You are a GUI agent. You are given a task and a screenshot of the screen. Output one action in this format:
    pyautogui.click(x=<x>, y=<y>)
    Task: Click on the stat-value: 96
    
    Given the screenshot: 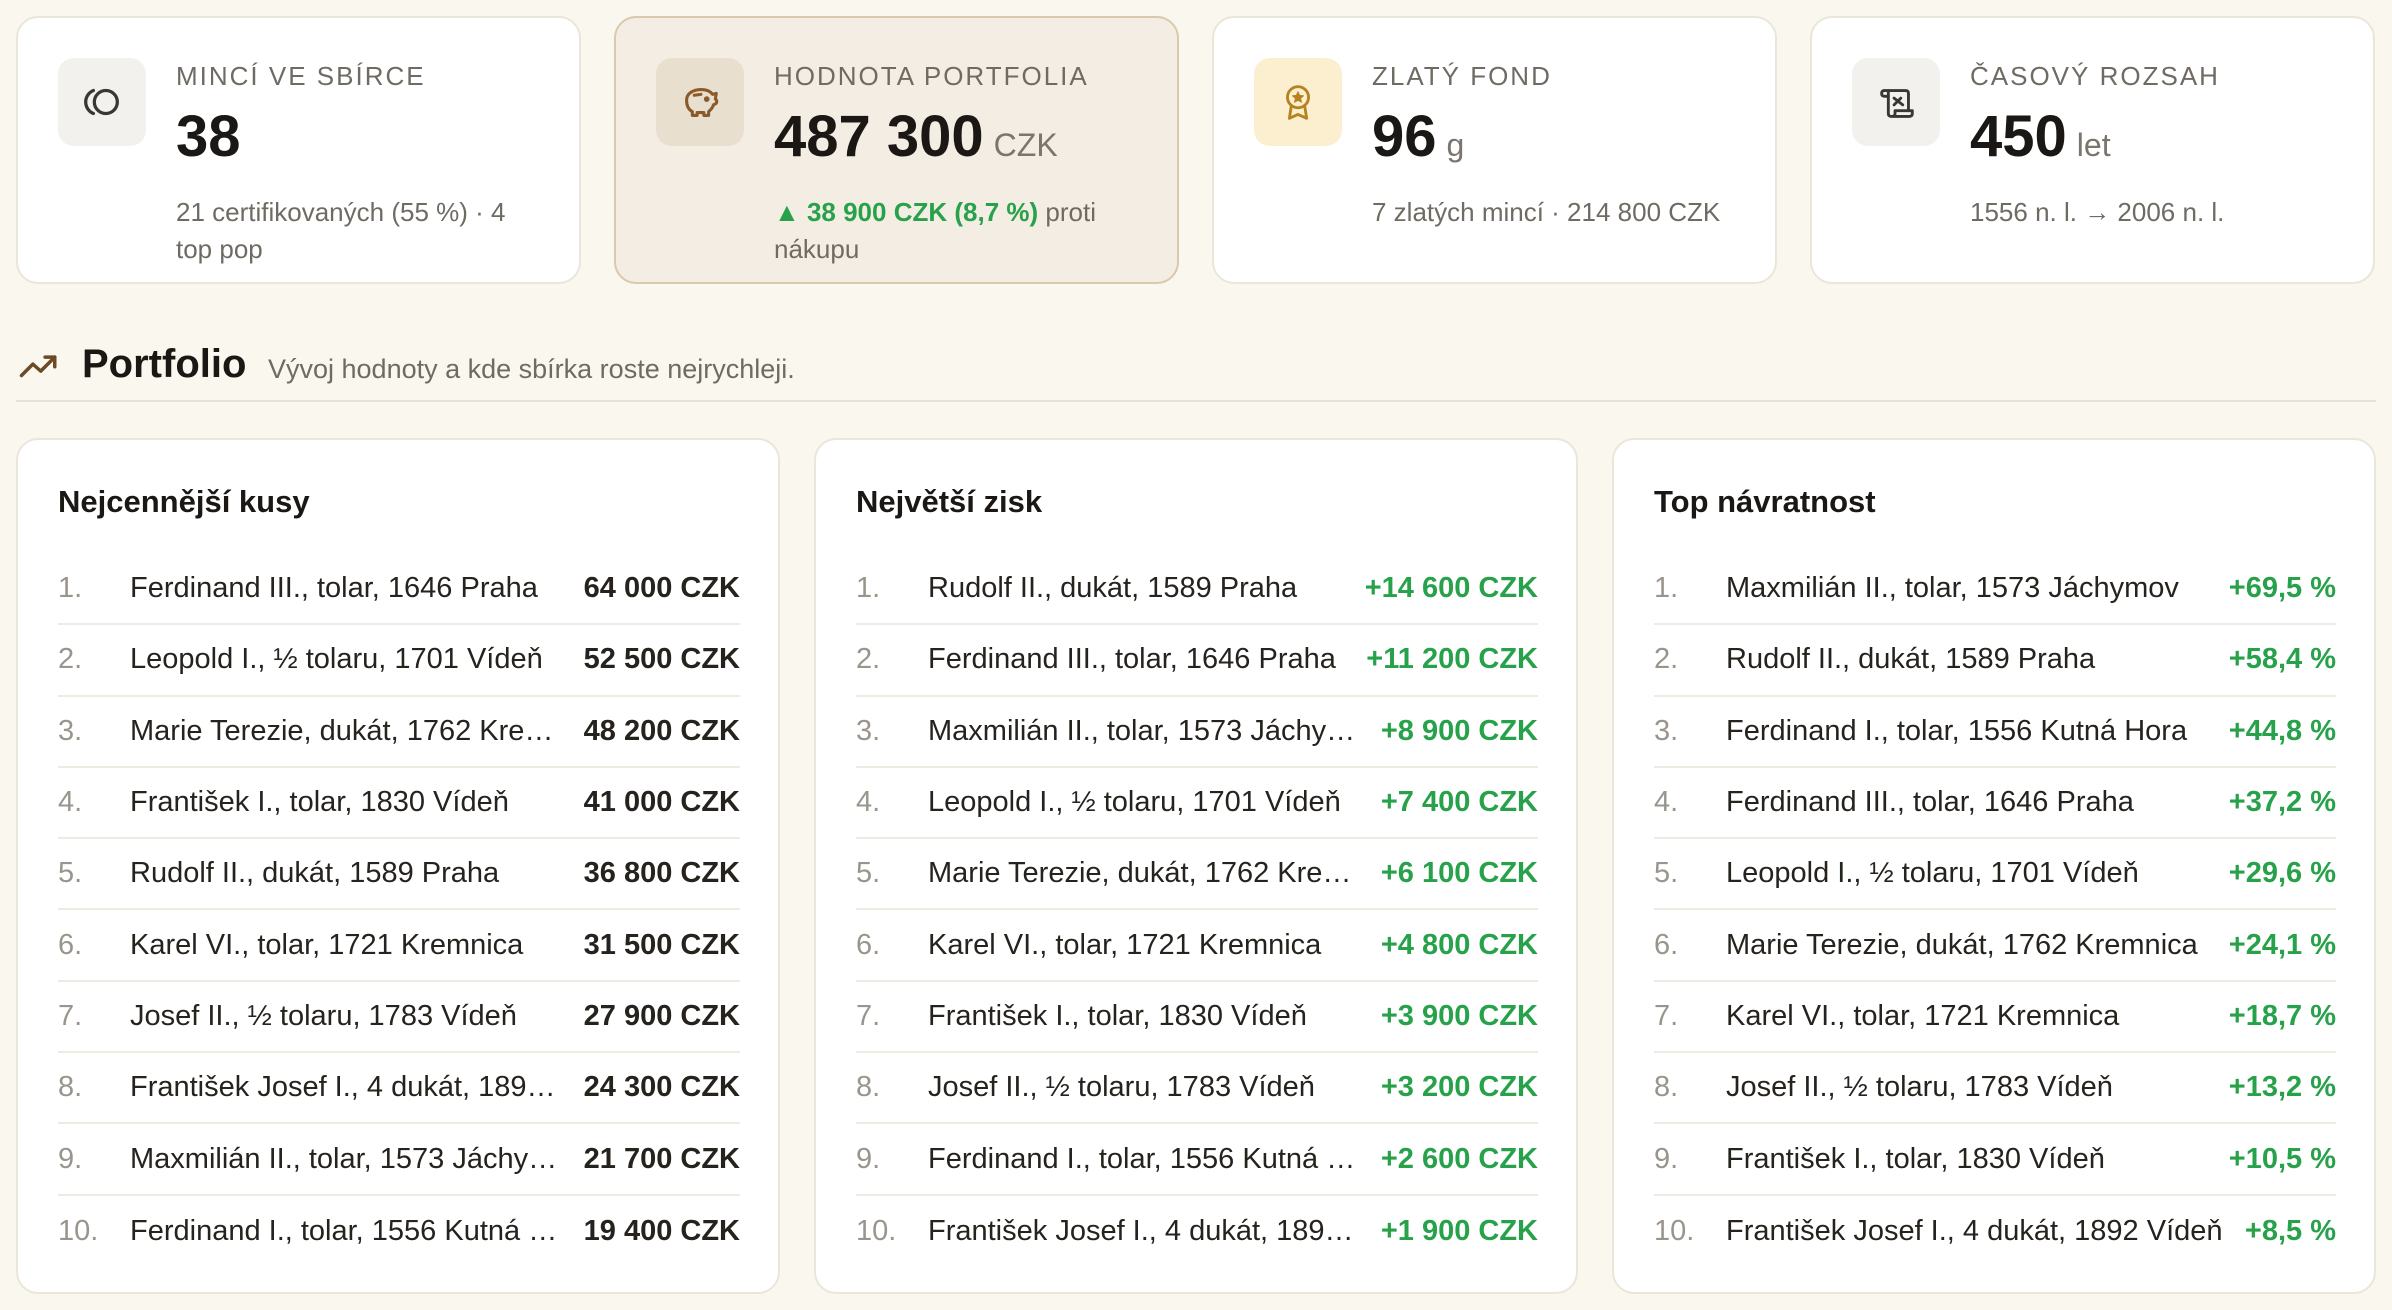 What is the action you would take?
    pyautogui.click(x=1404, y=136)
    